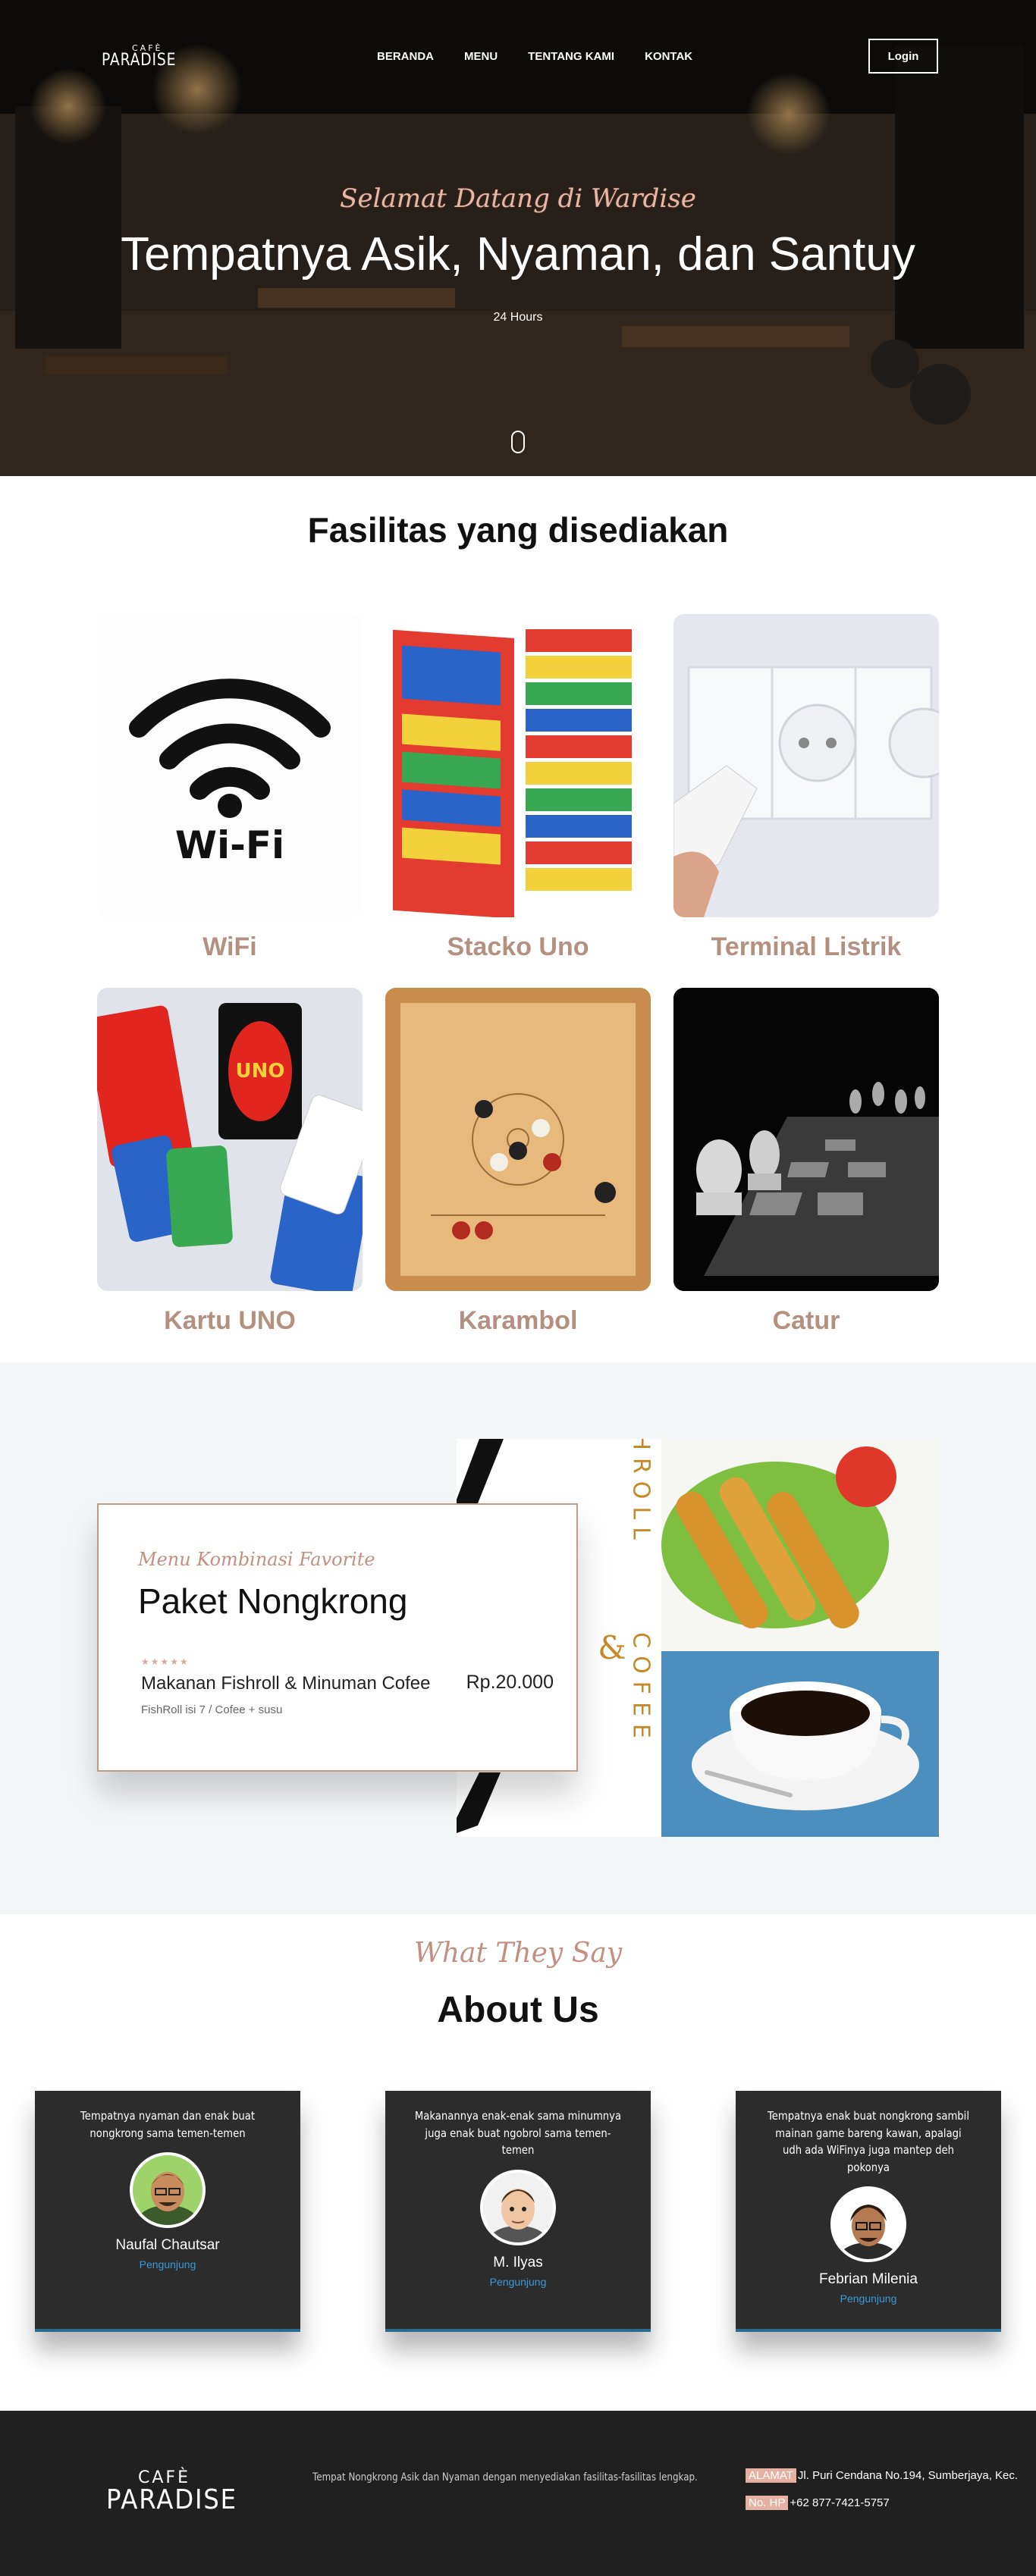 This screenshot has height=2576, width=1036. Describe the element at coordinates (641, 1493) in the screenshot. I see `art-fishroll-text: FISHROLL` at that location.